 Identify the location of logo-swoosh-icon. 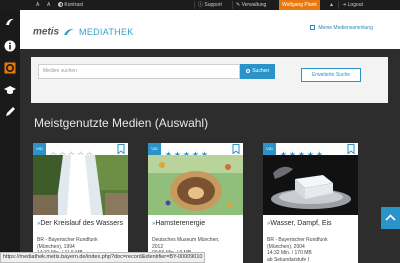
(68, 31).